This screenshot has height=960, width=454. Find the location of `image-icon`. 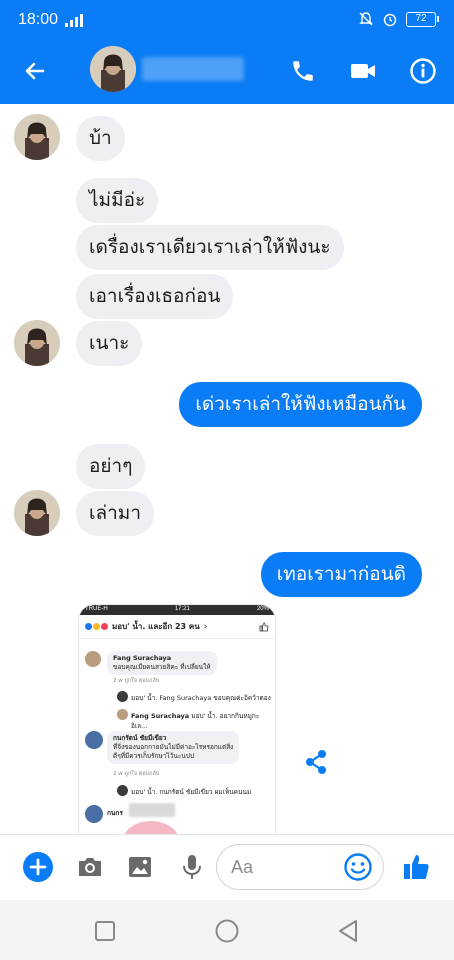

image-icon is located at coordinates (140, 867).